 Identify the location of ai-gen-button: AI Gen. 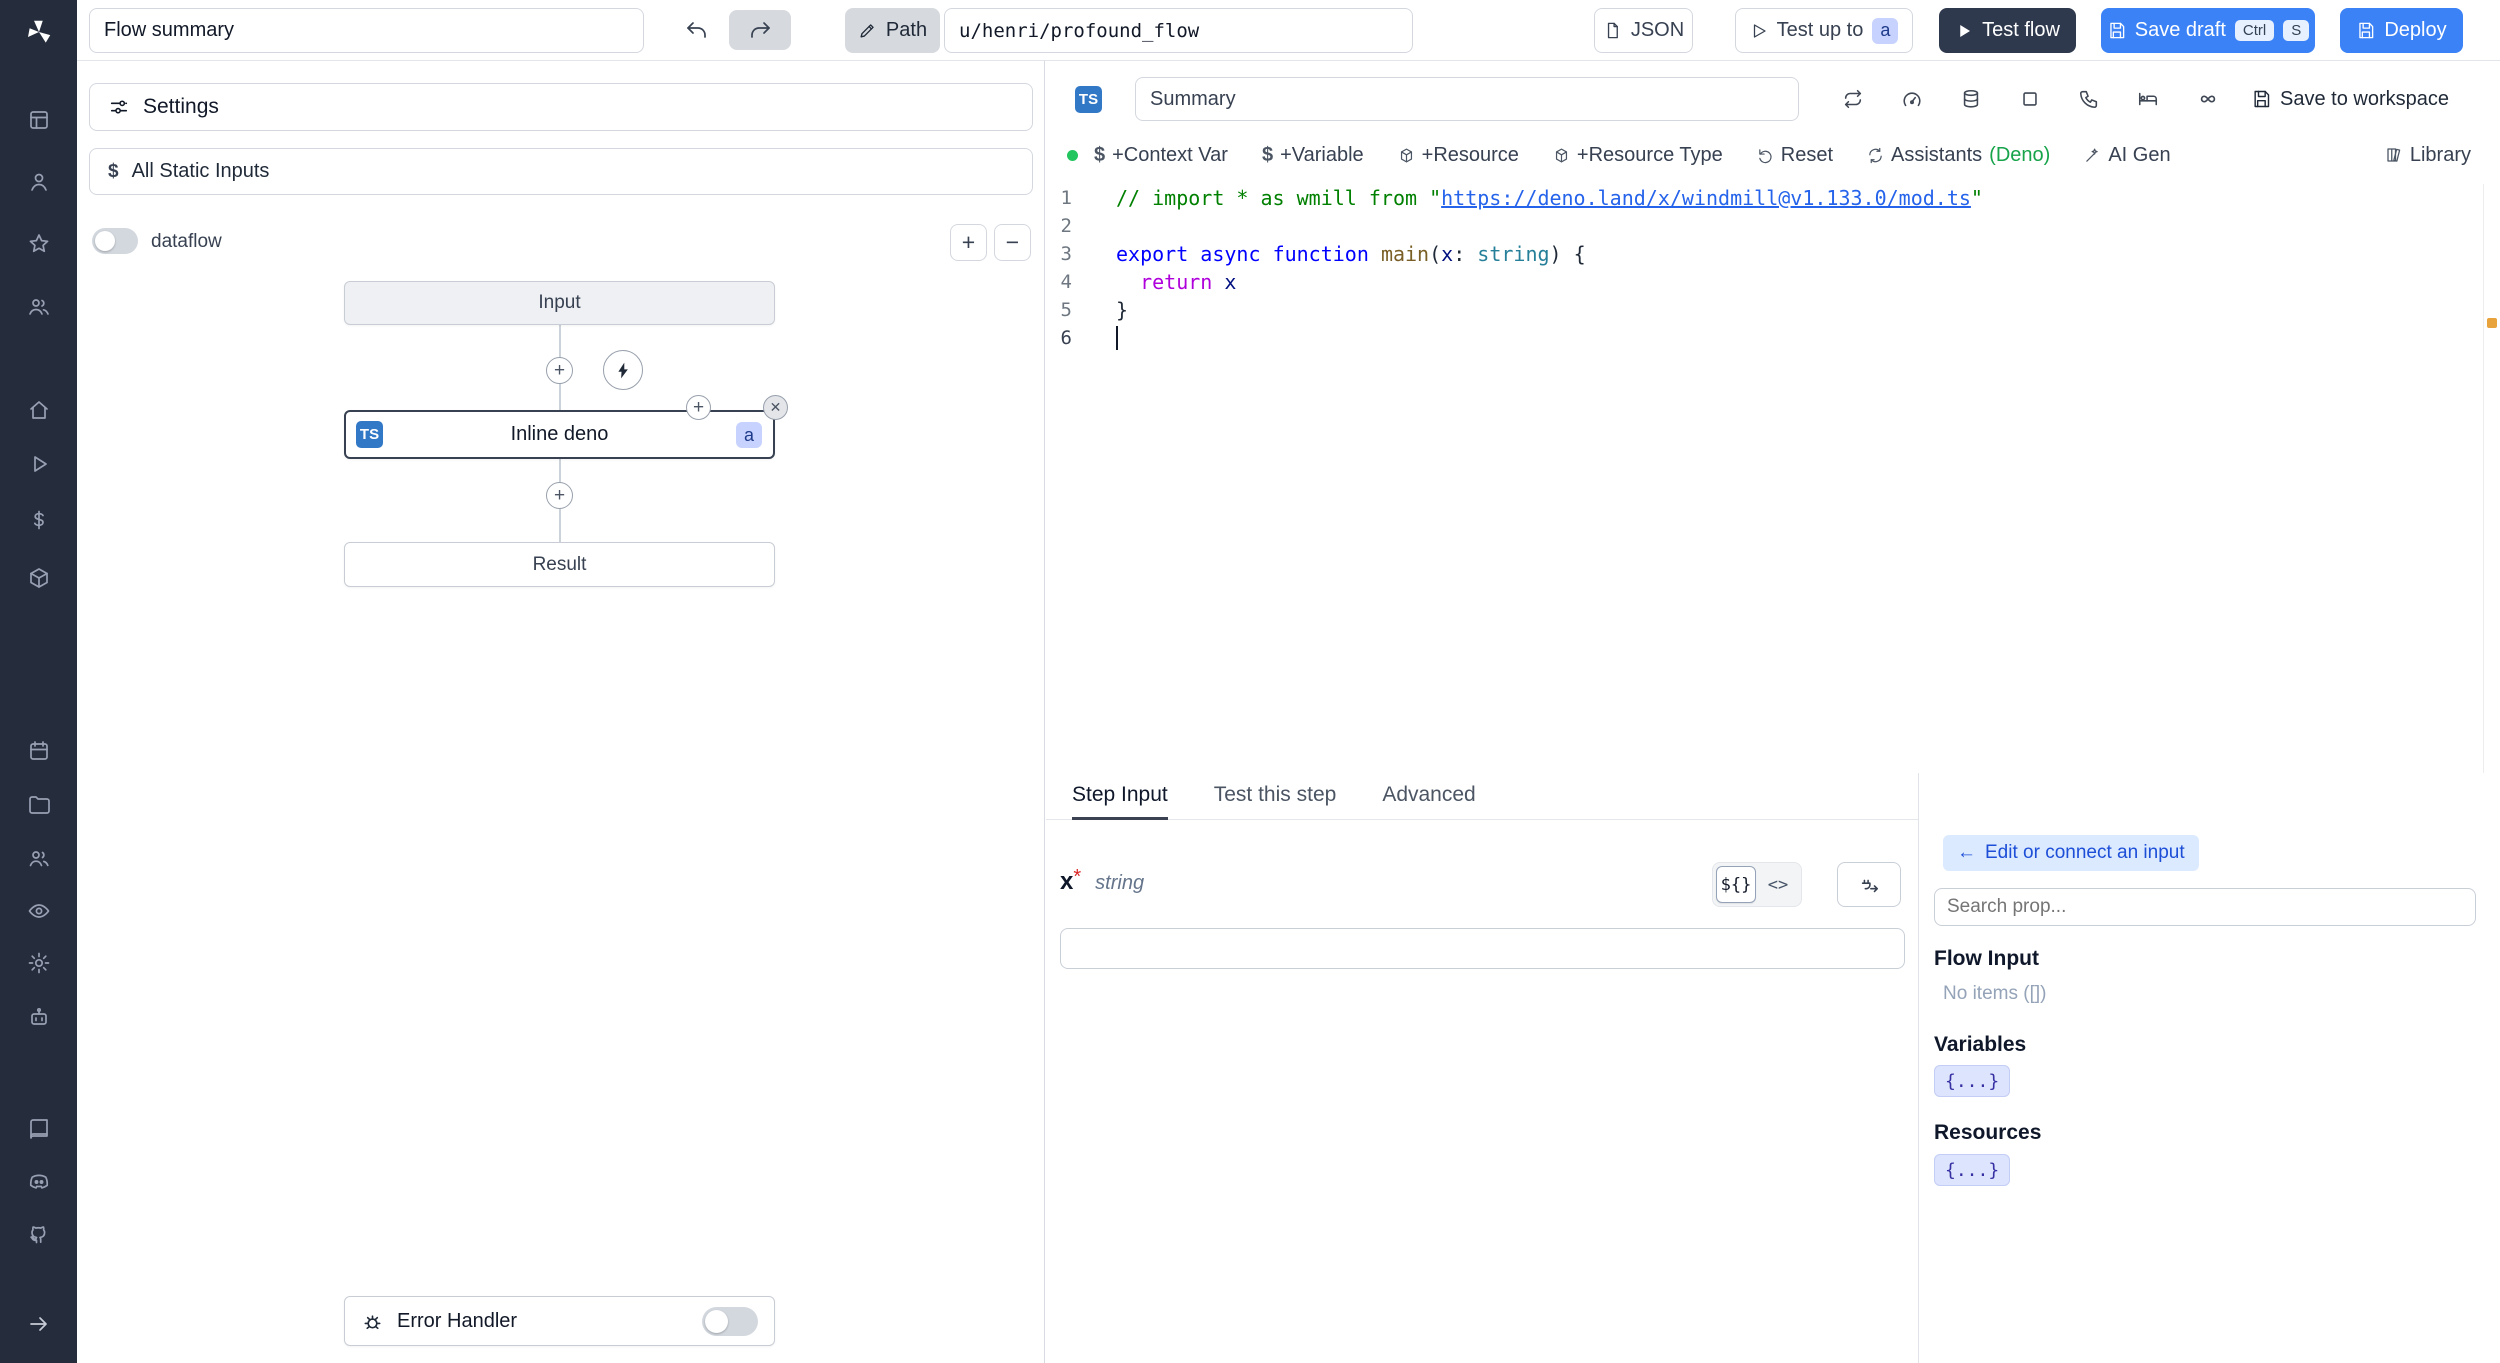
(2127, 155).